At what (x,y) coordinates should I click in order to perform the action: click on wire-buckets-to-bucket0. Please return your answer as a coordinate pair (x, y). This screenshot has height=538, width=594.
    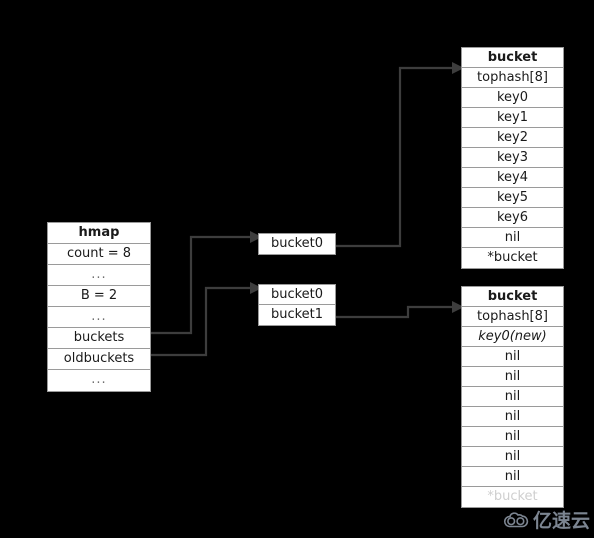
    Looking at the image, I should click on (200, 285).